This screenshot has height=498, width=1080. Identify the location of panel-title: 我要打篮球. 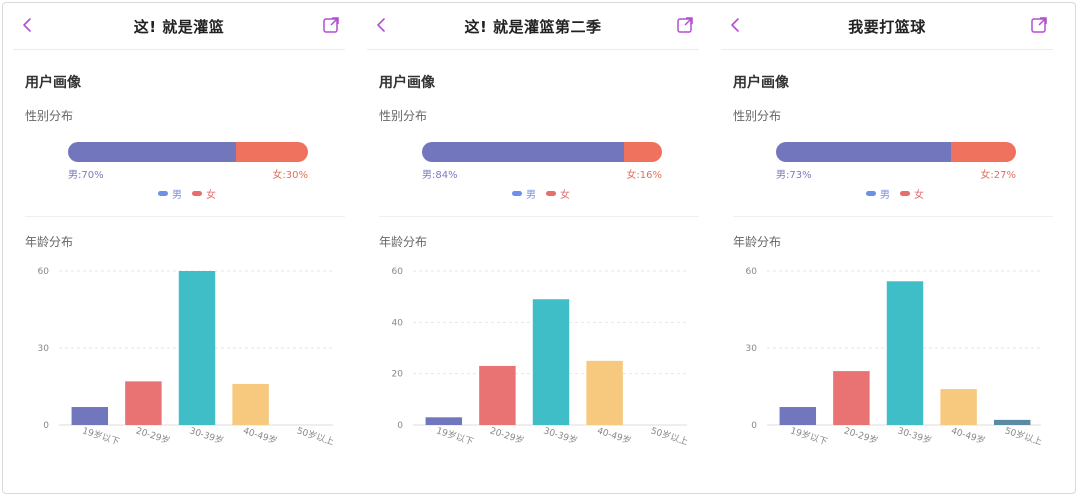
(887, 26).